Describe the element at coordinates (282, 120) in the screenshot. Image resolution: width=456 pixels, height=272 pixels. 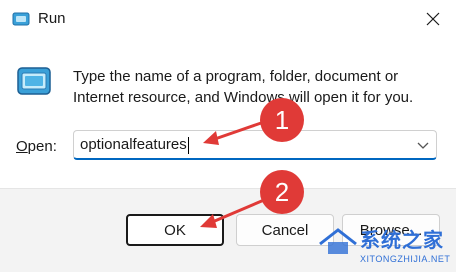
I see `step-1-badge: 1` at that location.